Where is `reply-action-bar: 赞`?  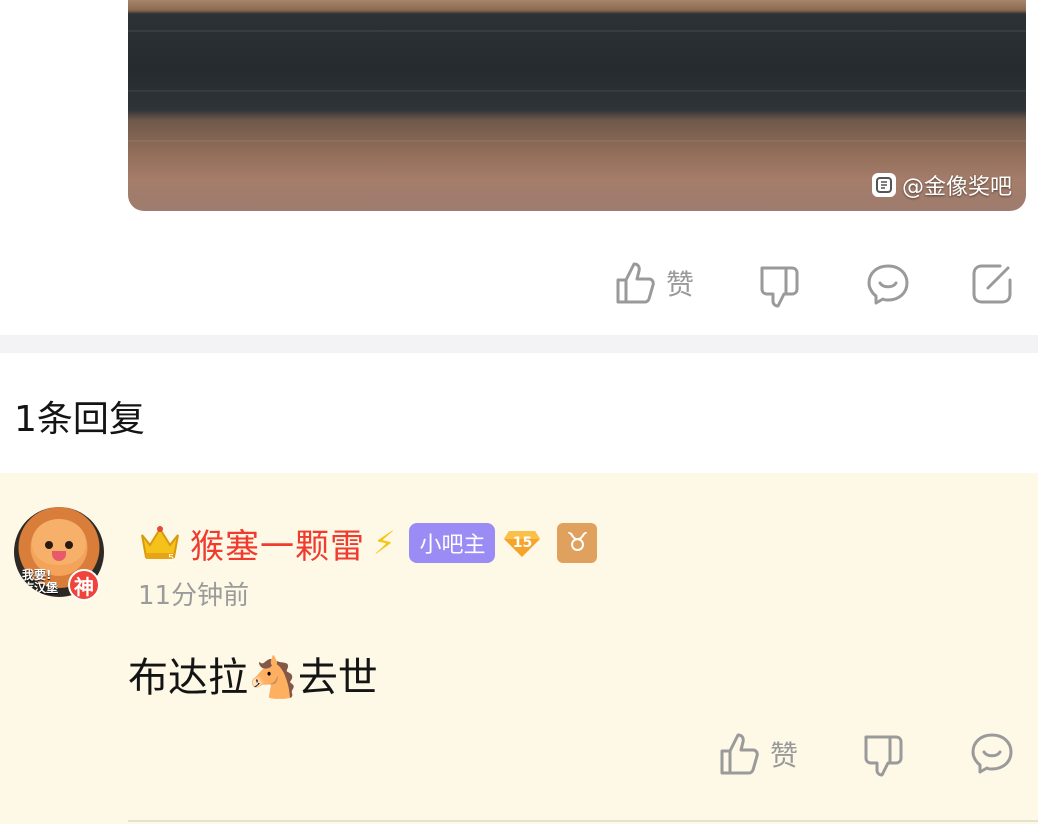 reply-action-bar: 赞 is located at coordinates (519, 756).